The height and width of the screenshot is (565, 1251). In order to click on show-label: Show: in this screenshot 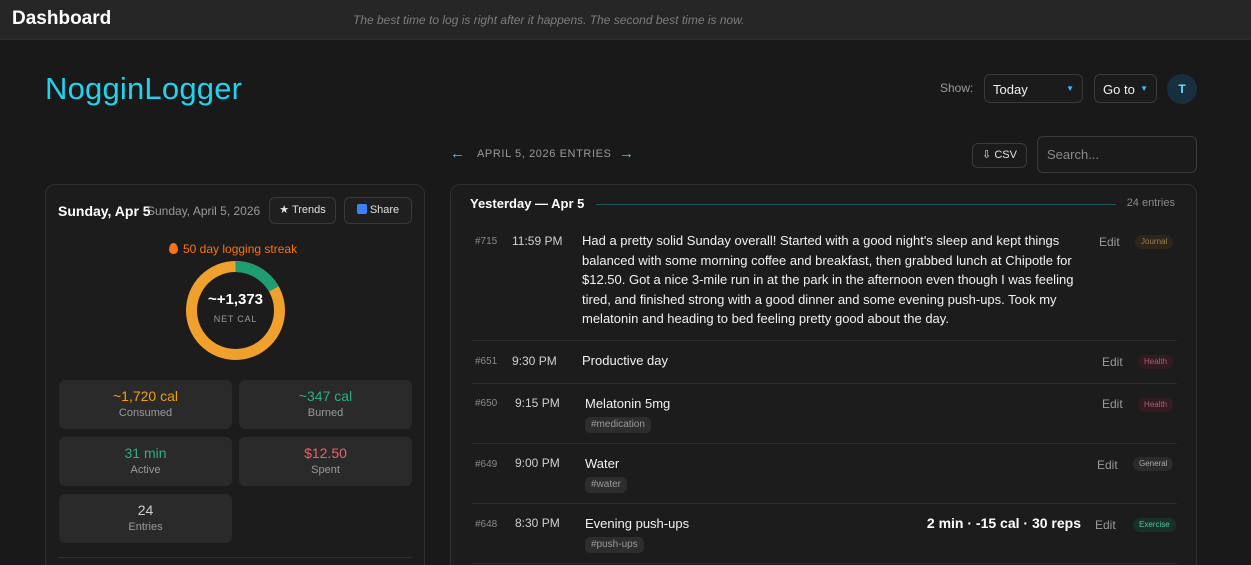, I will do `click(957, 88)`.